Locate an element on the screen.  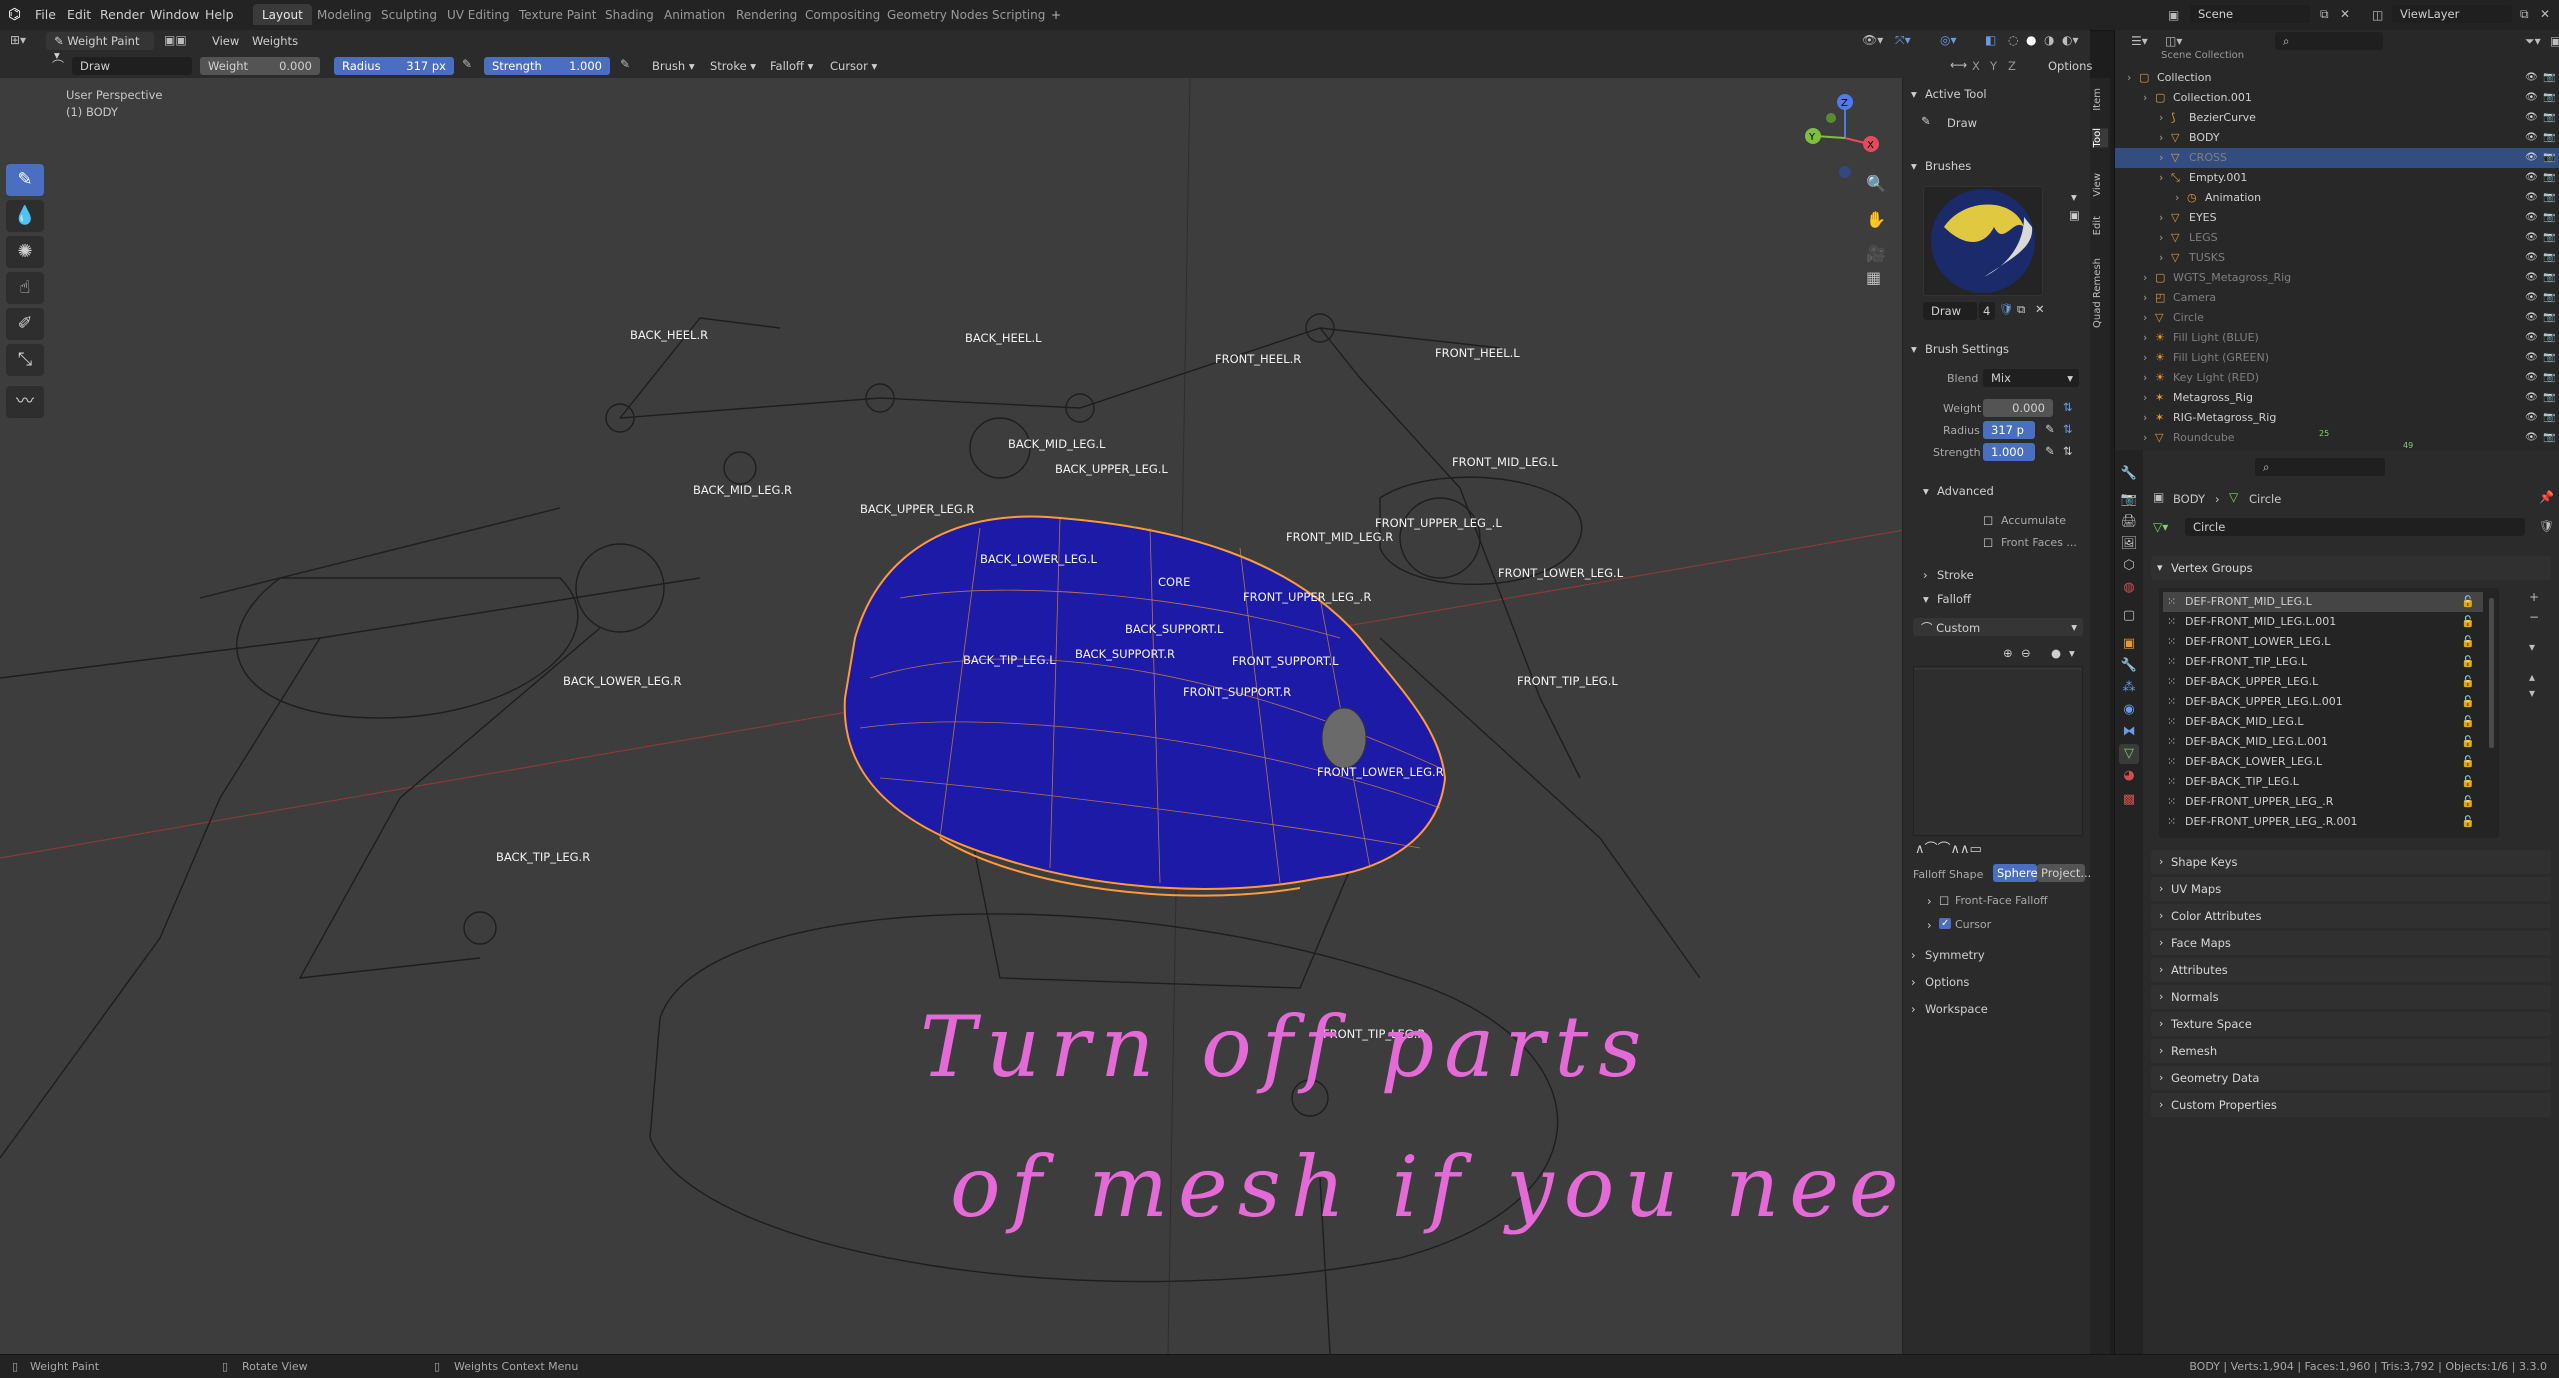
vertex-group-row: ⁙ DEF-FRONT_LOWER_LEG.L 🔓 is located at coordinates (2323, 642).